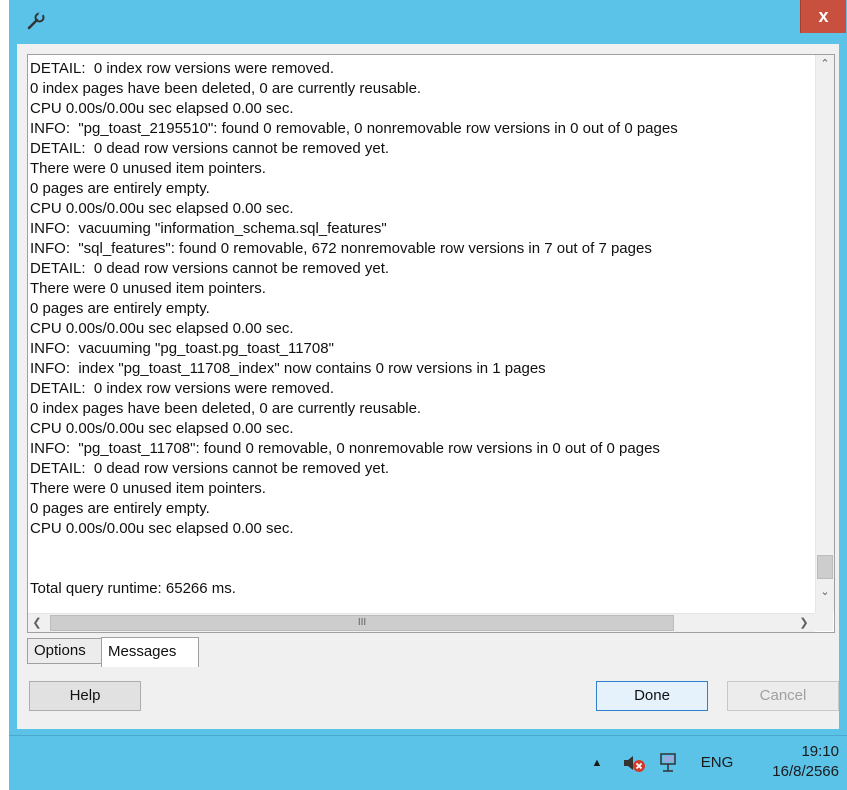 The width and height of the screenshot is (847, 790). What do you see at coordinates (634, 763) in the screenshot?
I see `speaker-muted-icon` at bounding box center [634, 763].